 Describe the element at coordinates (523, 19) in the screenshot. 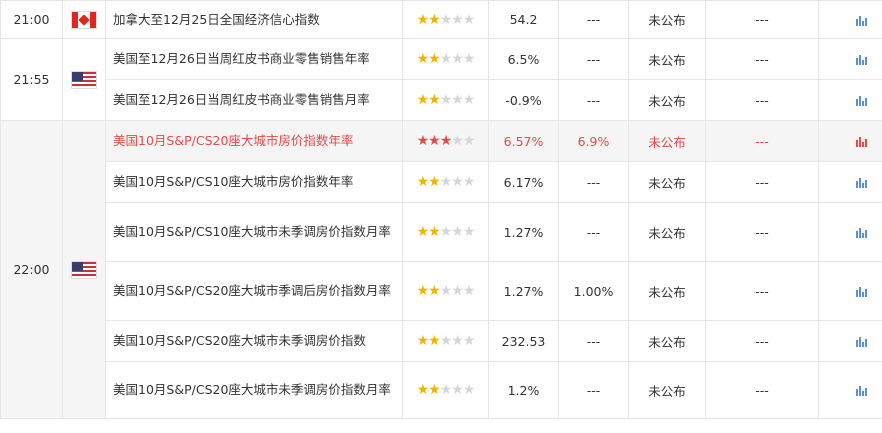

I see `previous-value: 54.2` at that location.